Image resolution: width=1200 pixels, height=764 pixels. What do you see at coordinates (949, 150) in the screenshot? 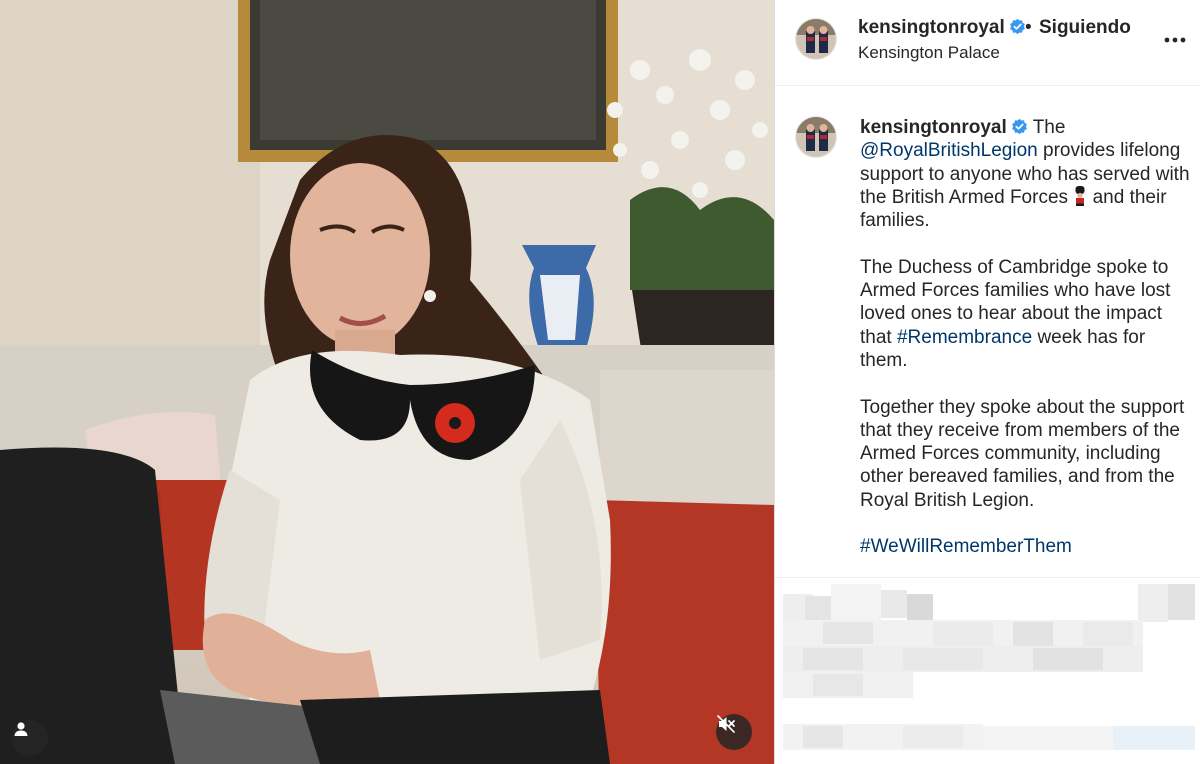
I see `mention-link: @RoyalBritishLegion` at bounding box center [949, 150].